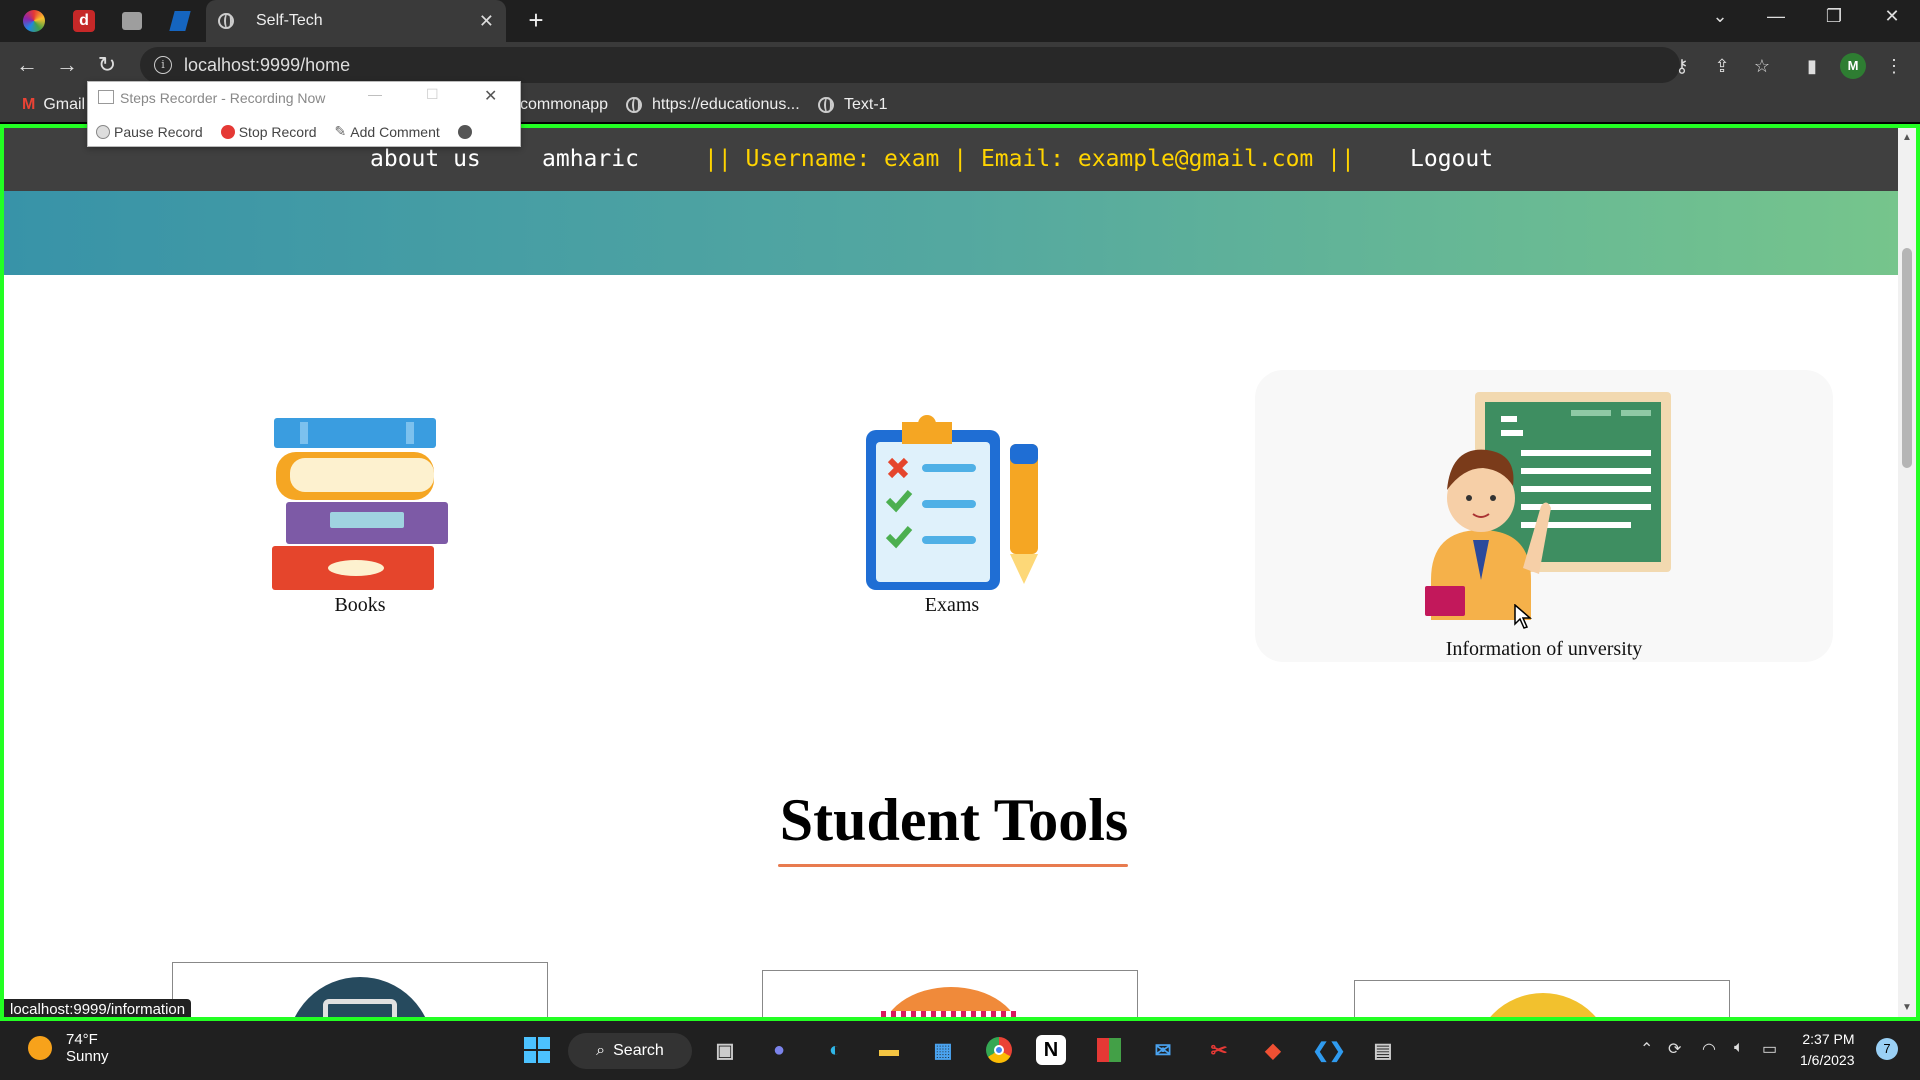 This screenshot has height=1080, width=1920. I want to click on minimize-button: —, so click(1776, 16).